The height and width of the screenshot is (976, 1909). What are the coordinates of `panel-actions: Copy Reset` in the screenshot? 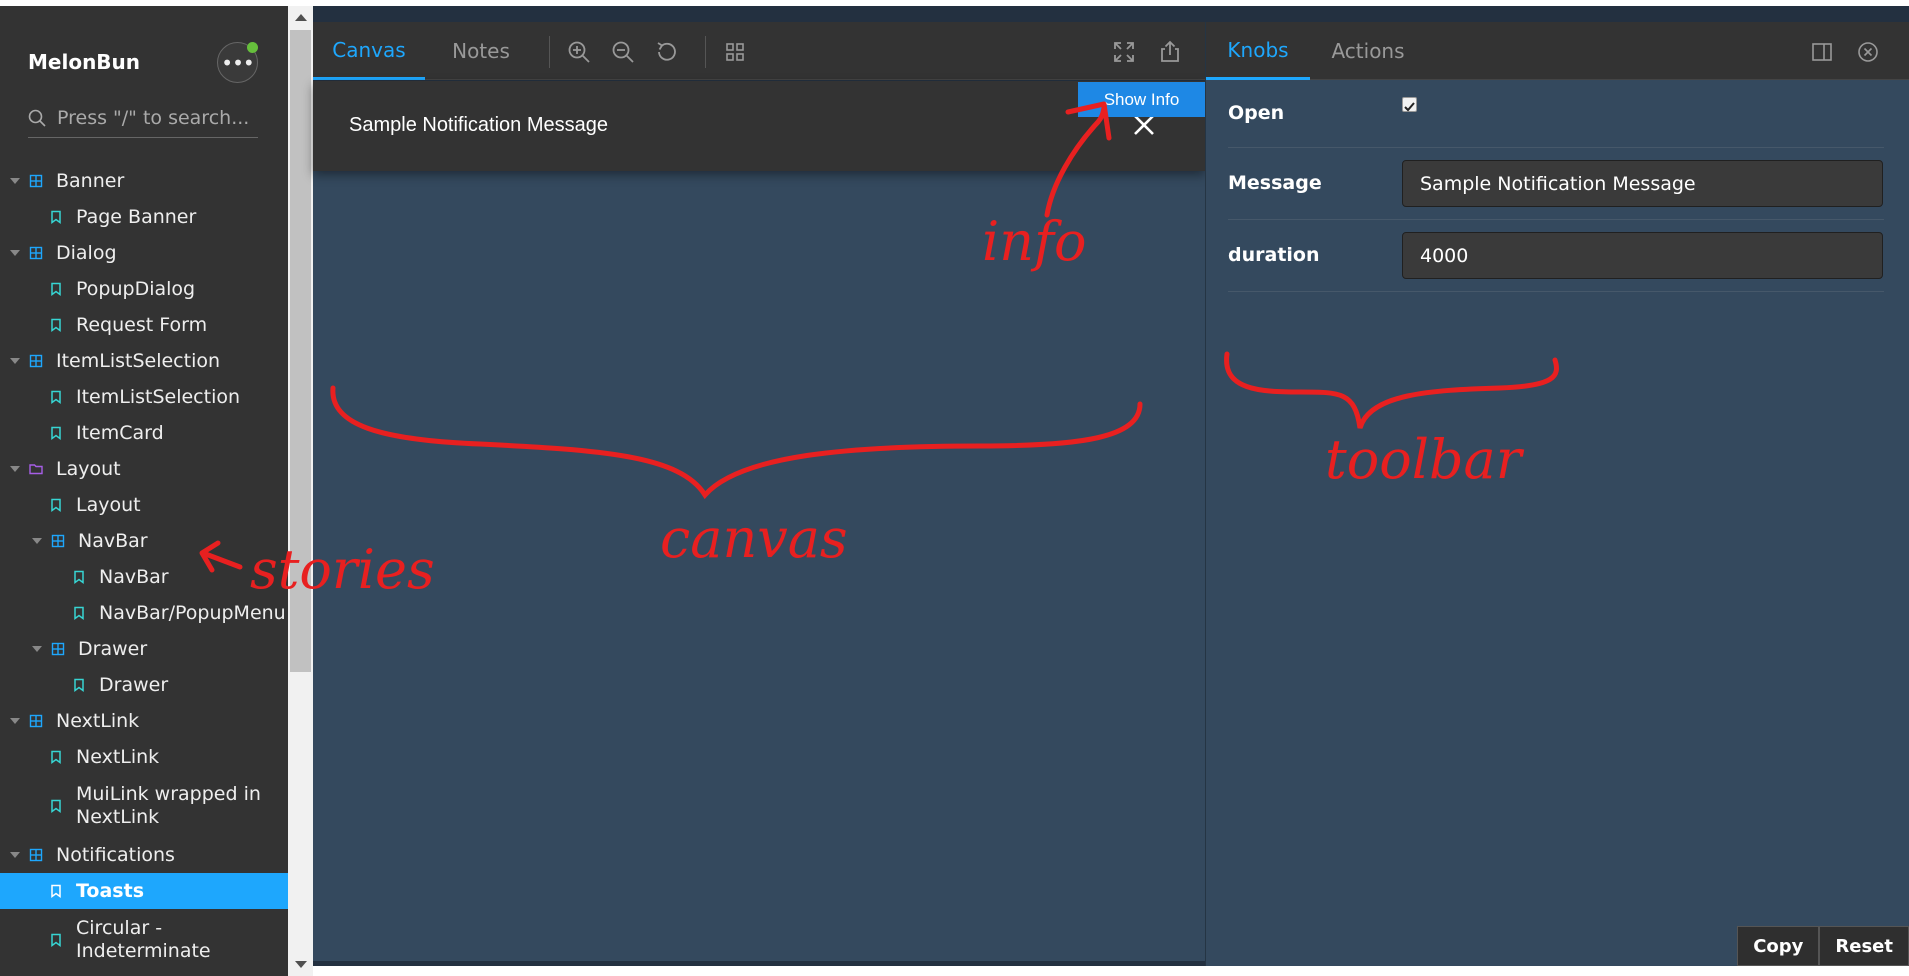 It's located at (1823, 946).